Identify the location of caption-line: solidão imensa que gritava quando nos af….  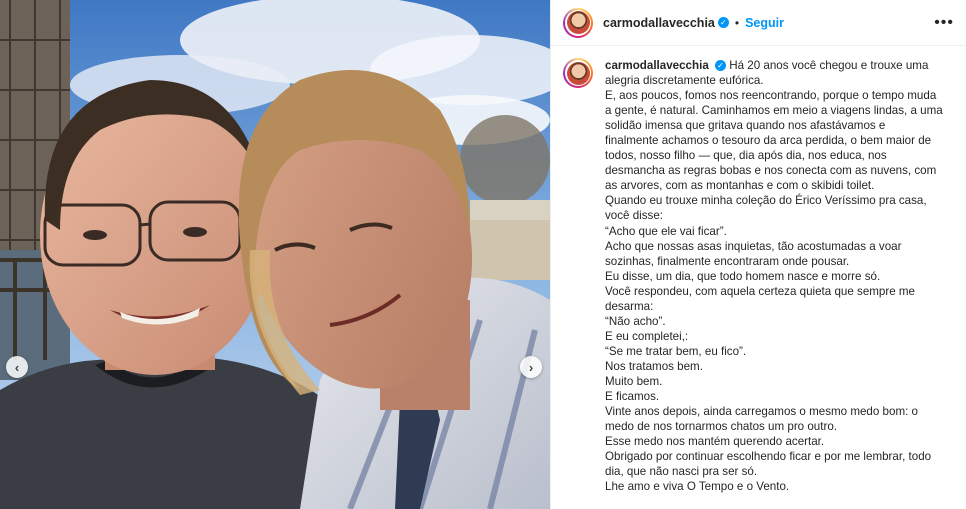
(745, 126).